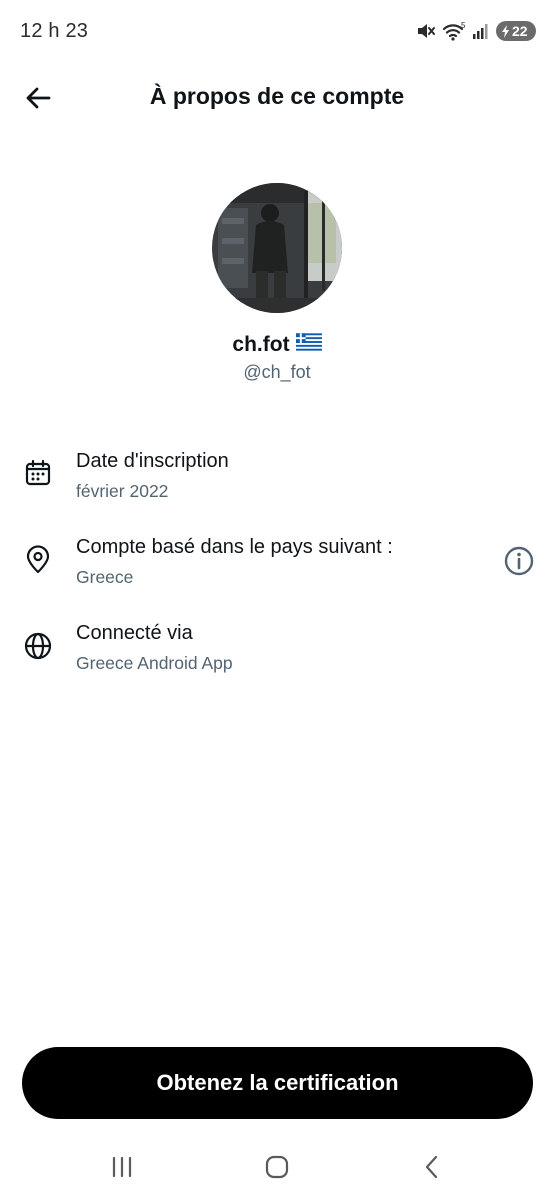 Image resolution: width=554 pixels, height=1200 pixels. I want to click on battery-icon: 22, so click(516, 31).